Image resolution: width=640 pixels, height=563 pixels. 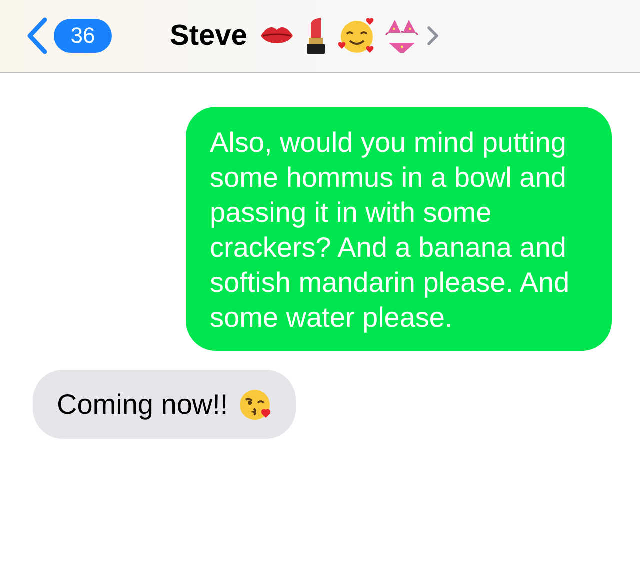 I want to click on back-chevron-icon, so click(x=37, y=36).